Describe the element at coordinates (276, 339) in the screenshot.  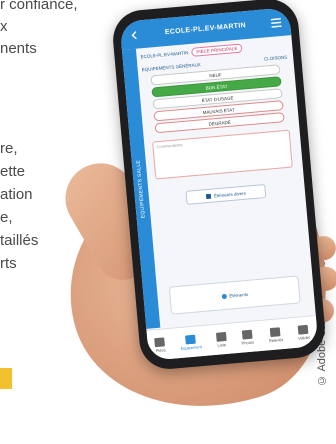
I see `tab-label: Relevés` at that location.